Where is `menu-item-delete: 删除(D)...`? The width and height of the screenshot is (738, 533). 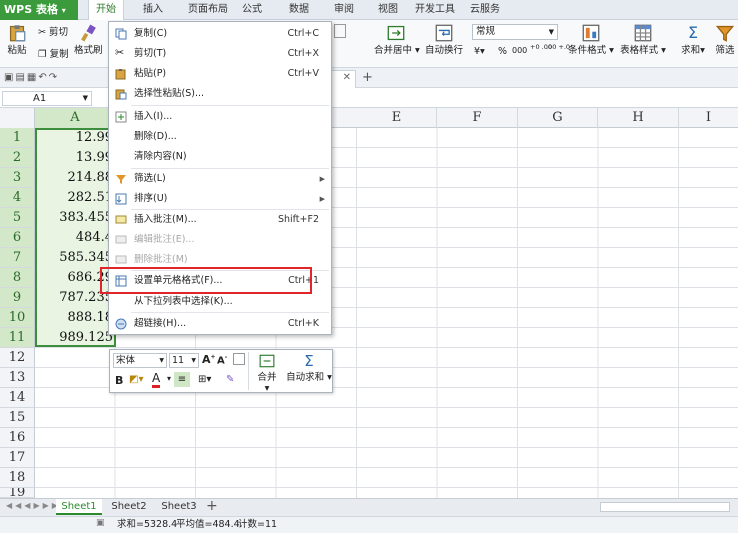 menu-item-delete: 删除(D)... is located at coordinates (220, 137).